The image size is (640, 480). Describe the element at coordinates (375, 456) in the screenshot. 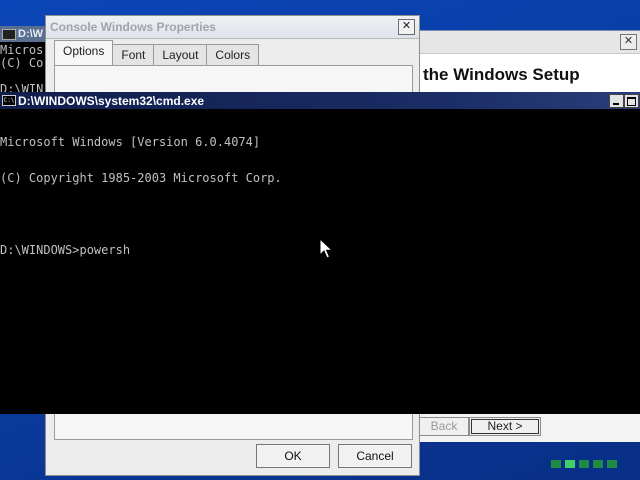

I see `cancel-button: Cancel` at that location.